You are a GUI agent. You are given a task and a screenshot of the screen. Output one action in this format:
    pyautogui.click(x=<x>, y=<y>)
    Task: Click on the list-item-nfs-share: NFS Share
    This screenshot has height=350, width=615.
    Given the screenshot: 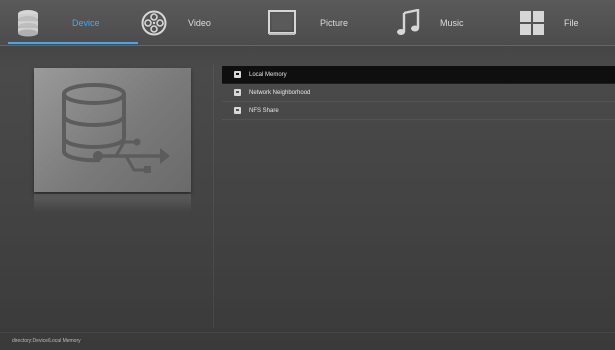 What is the action you would take?
    pyautogui.click(x=418, y=111)
    